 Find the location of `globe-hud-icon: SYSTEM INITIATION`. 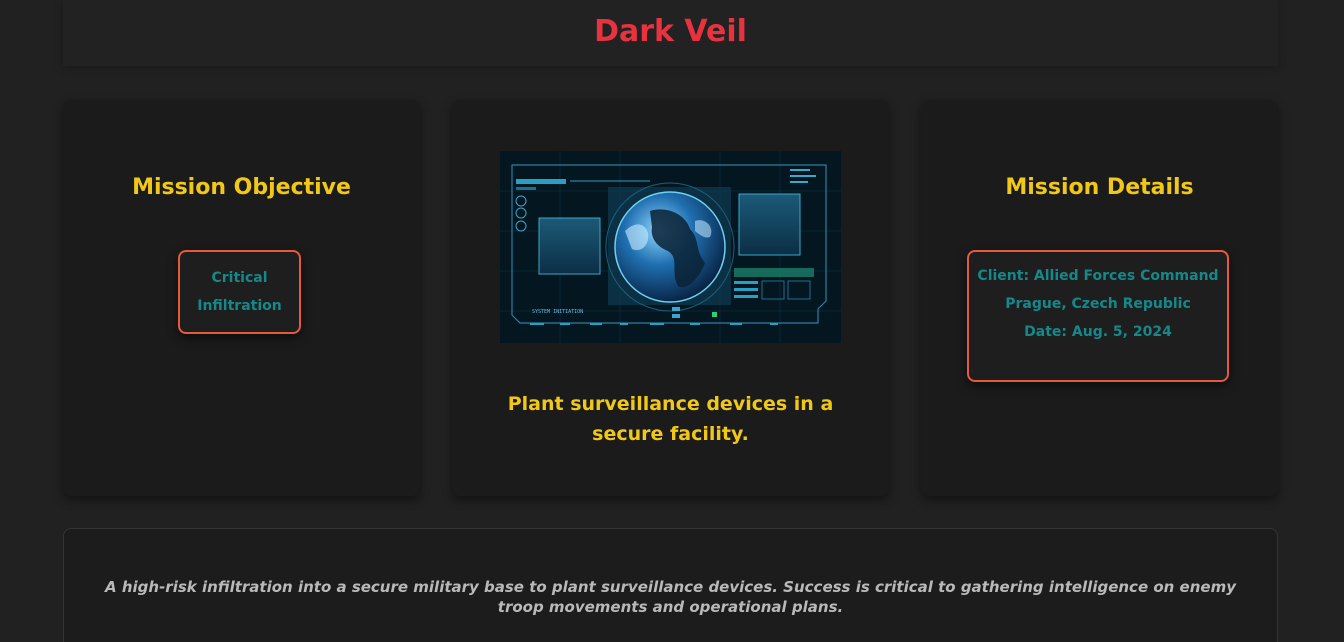

globe-hud-icon: SYSTEM INITIATION is located at coordinates (670, 247).